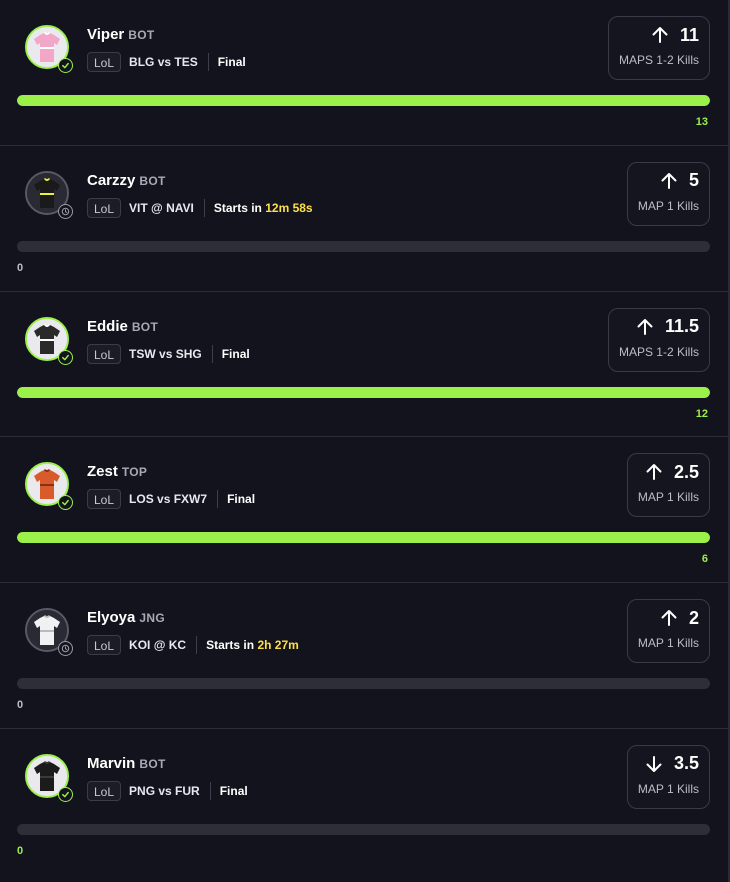 This screenshot has width=730, height=882. I want to click on stat-line-box: 2 MAP 1 Kills, so click(668, 631).